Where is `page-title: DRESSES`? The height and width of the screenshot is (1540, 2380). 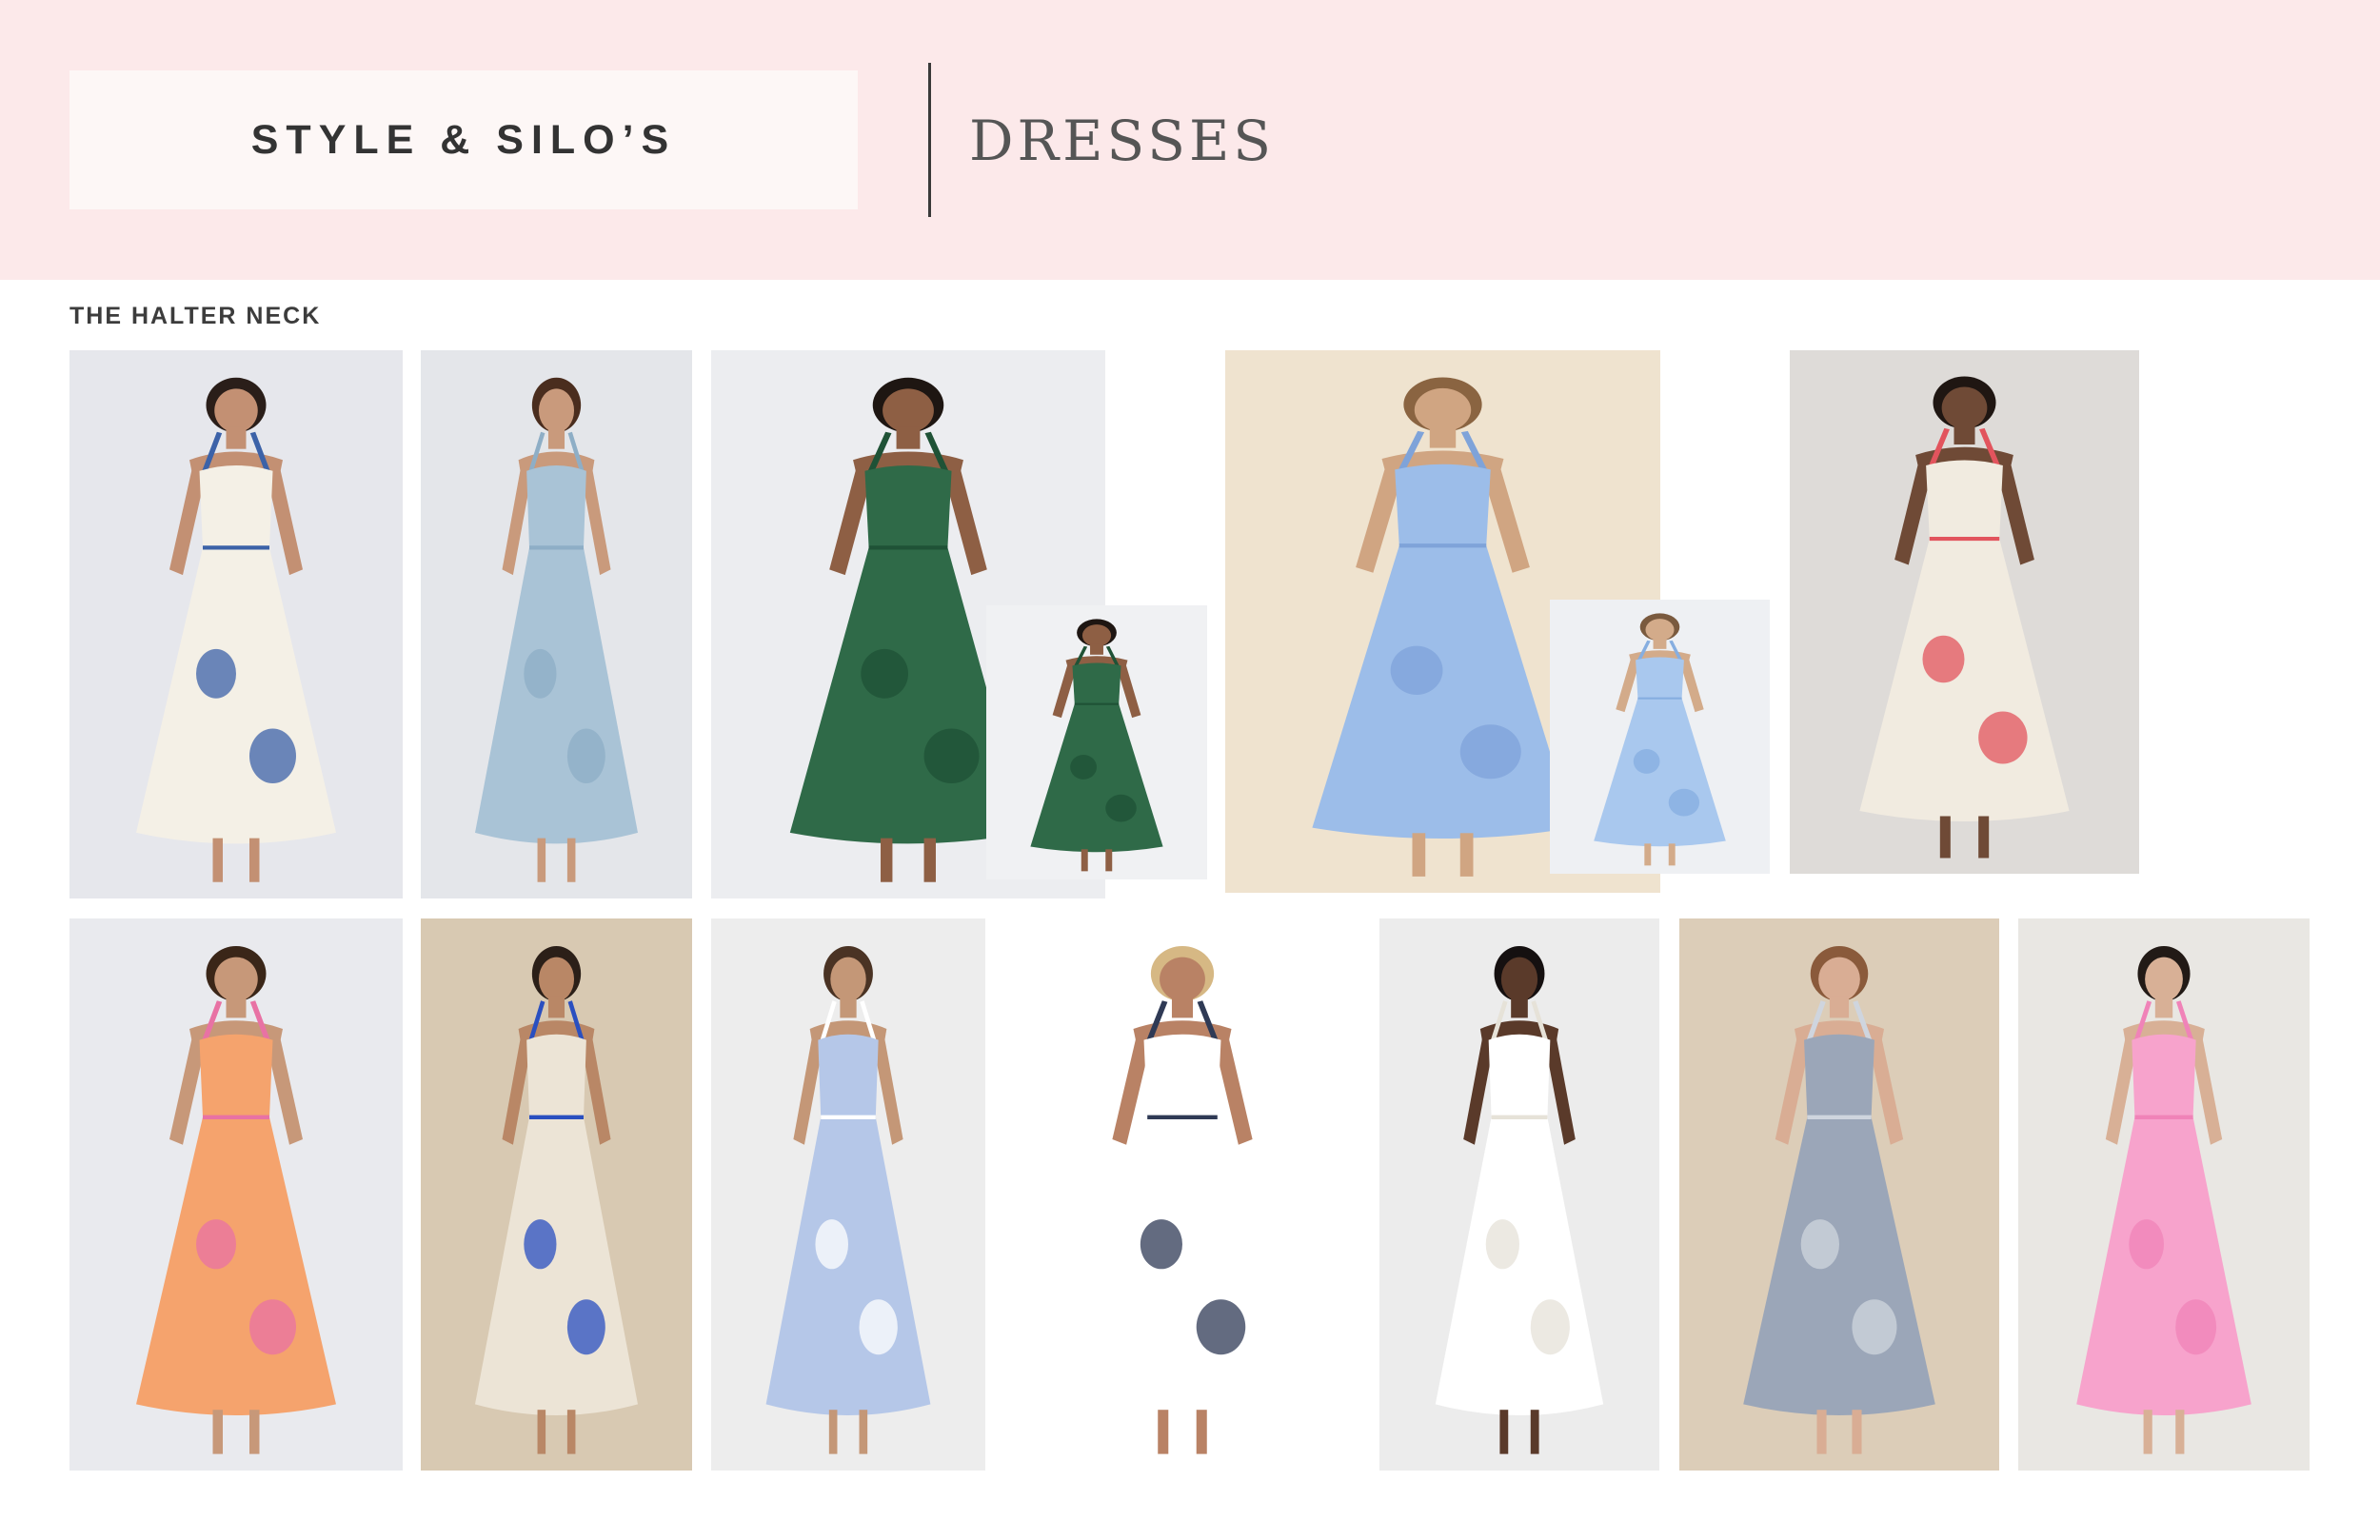 page-title: DRESSES is located at coordinates (1122, 141).